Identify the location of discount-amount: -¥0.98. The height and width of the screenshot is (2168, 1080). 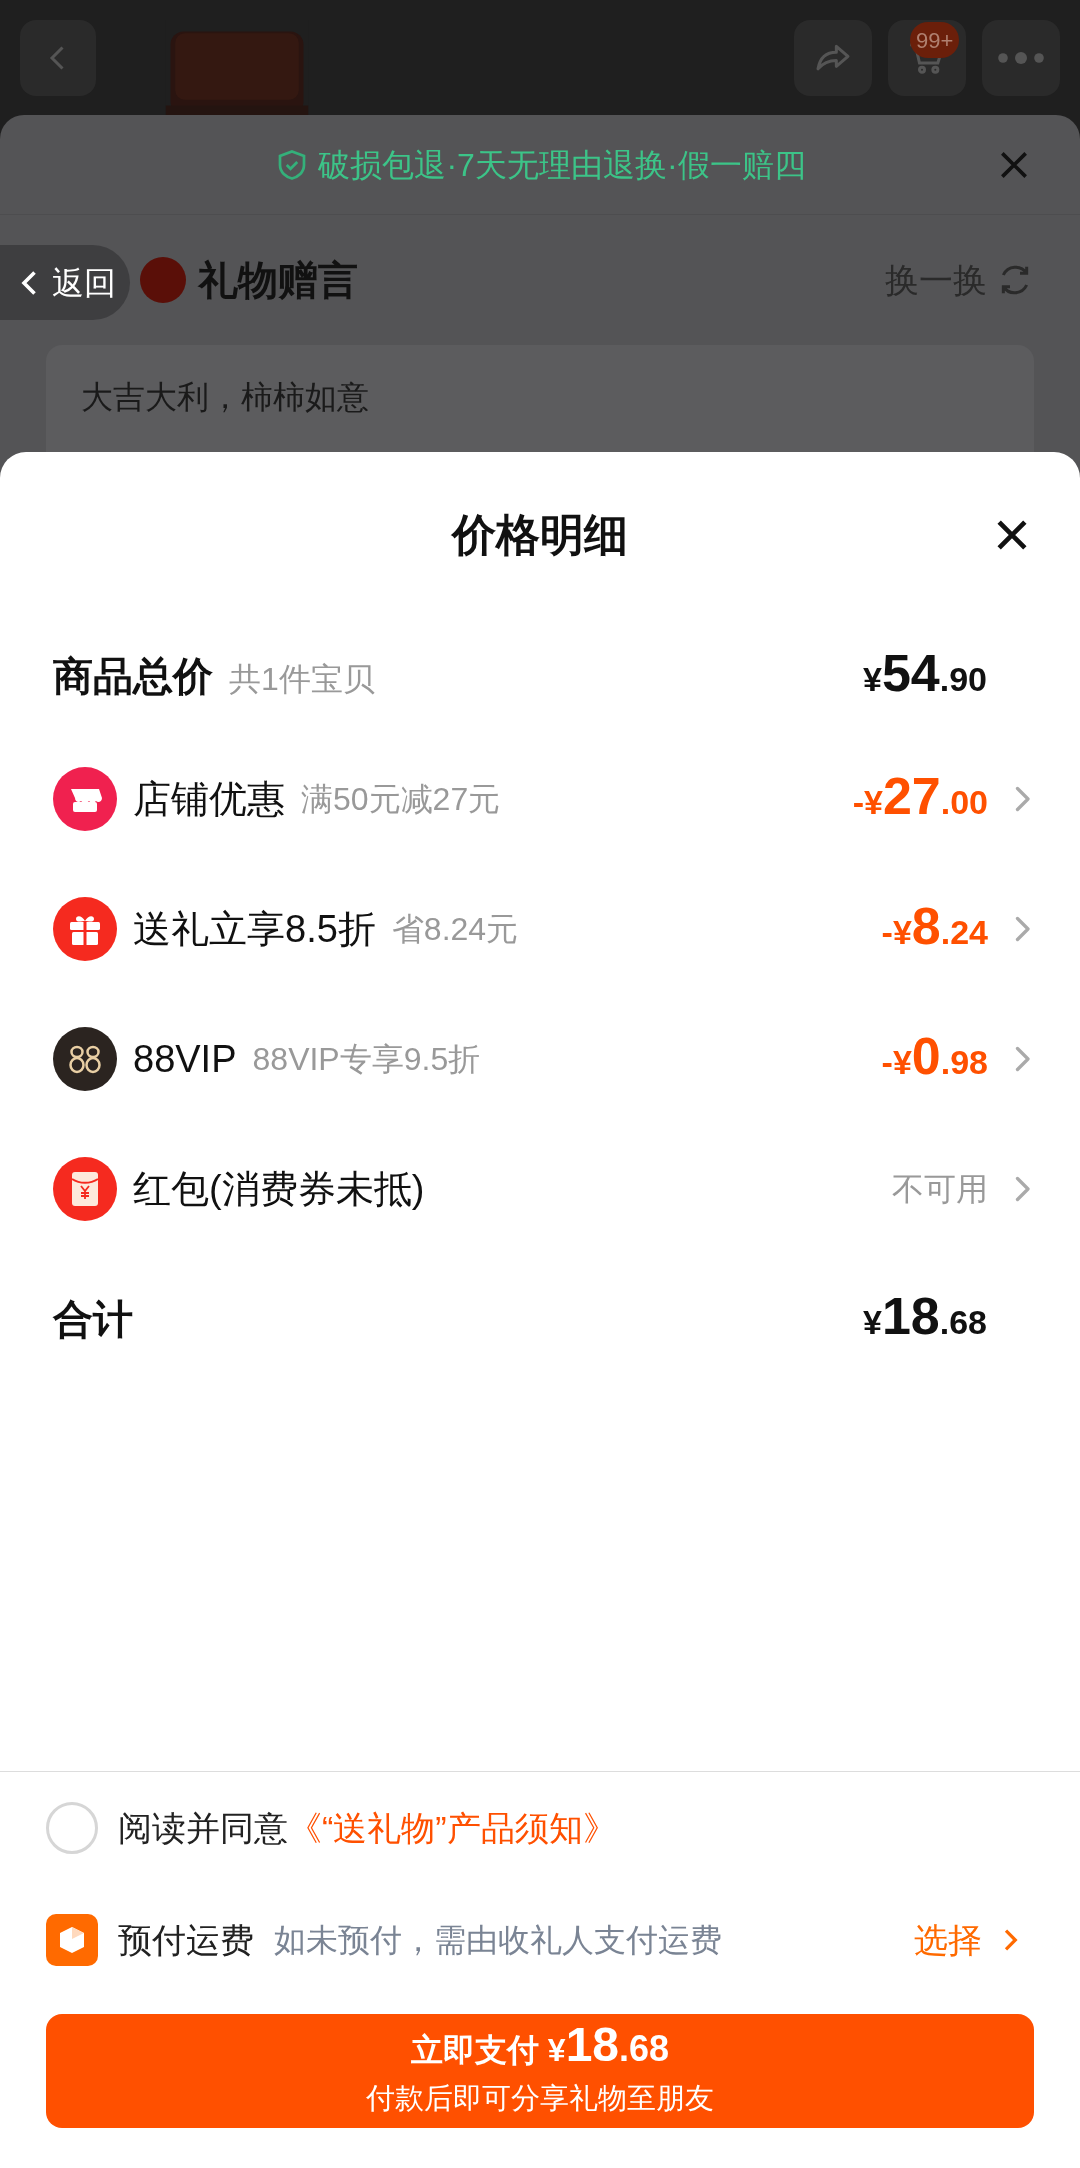
(934, 1058).